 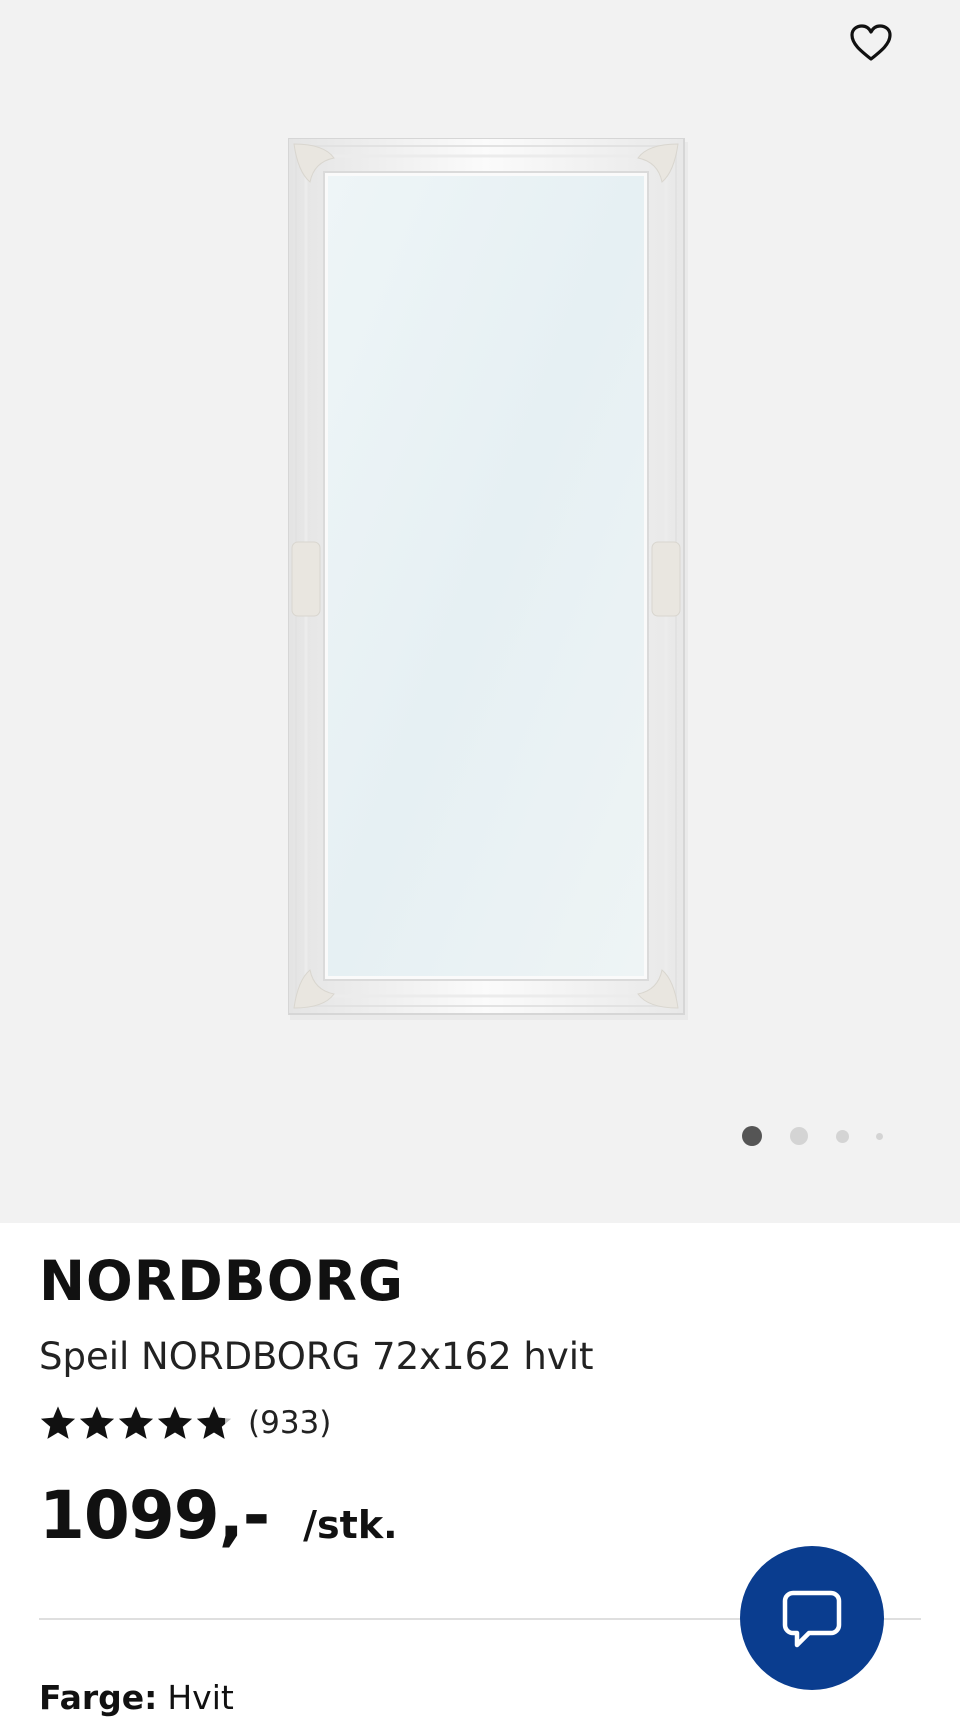 I want to click on price-unit: /stk., so click(x=350, y=1525).